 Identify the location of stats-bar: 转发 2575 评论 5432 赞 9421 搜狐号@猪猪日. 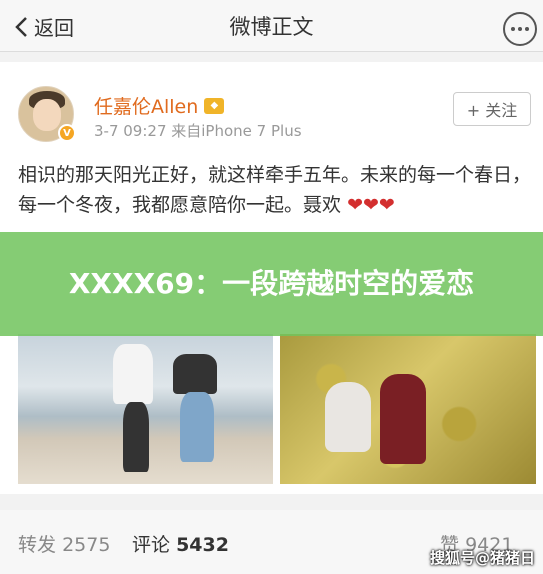
(271, 542).